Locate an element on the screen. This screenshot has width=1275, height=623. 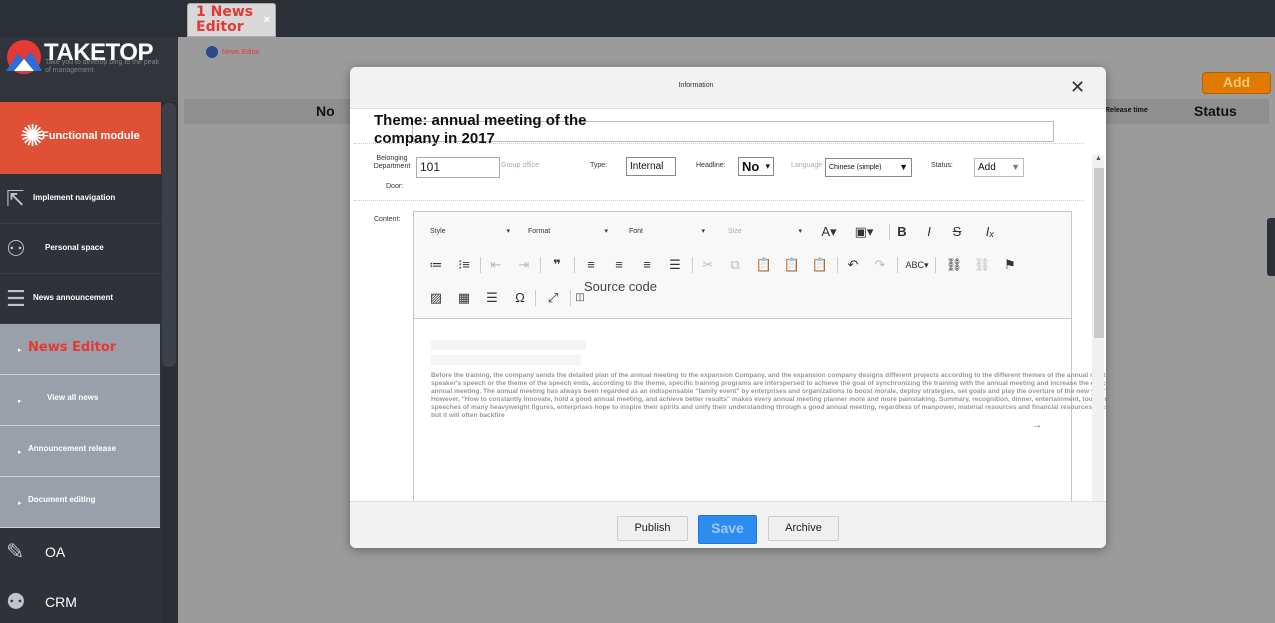
close-icon: ✕ is located at coordinates (1077, 87).